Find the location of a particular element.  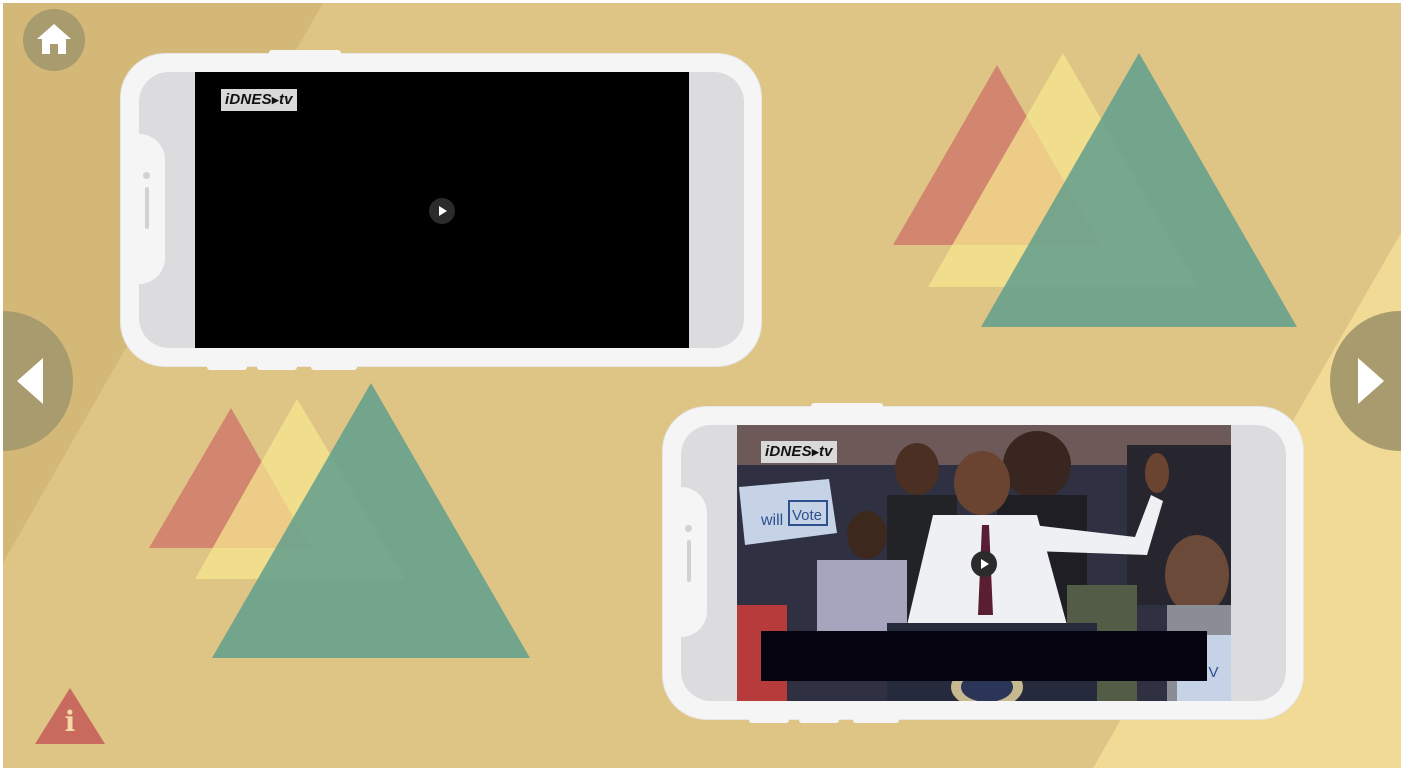

arrow-right-icon is located at coordinates (1371, 381).